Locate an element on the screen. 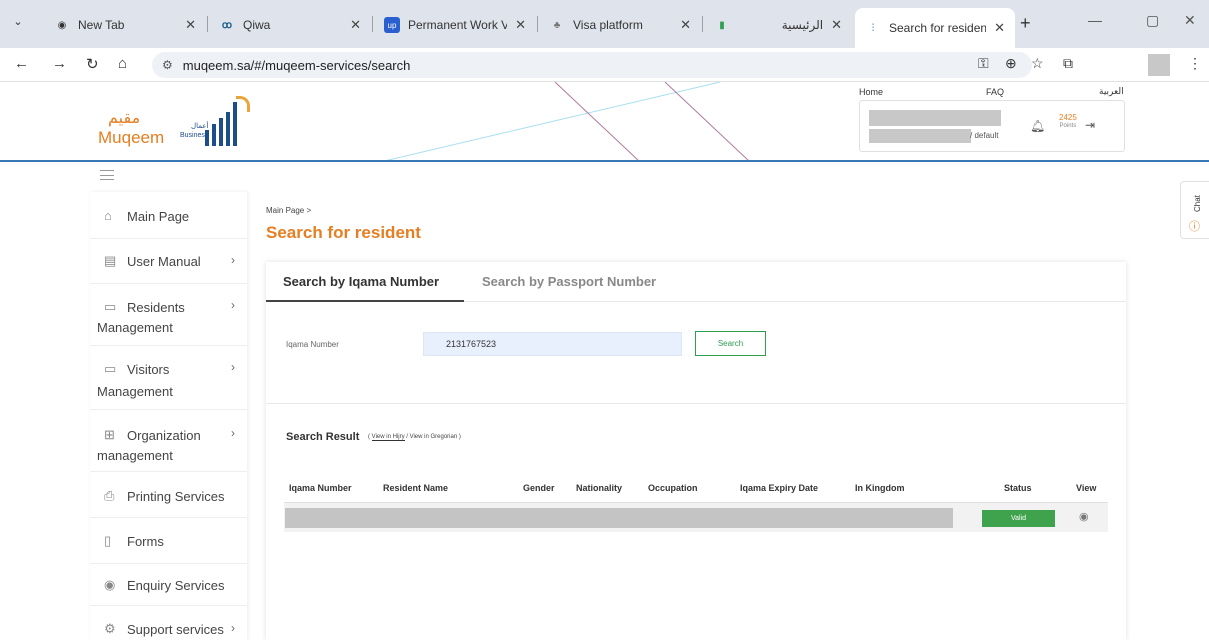 The height and width of the screenshot is (640, 1209). sidebar-item-printing-services: ⎙ Printing Services is located at coordinates (168, 495).